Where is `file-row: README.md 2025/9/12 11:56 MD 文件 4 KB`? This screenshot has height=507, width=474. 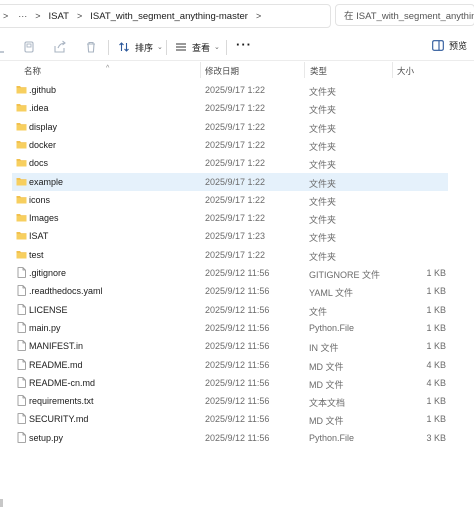 file-row: README.md 2025/9/12 11:56 MD 文件 4 KB is located at coordinates (230, 365).